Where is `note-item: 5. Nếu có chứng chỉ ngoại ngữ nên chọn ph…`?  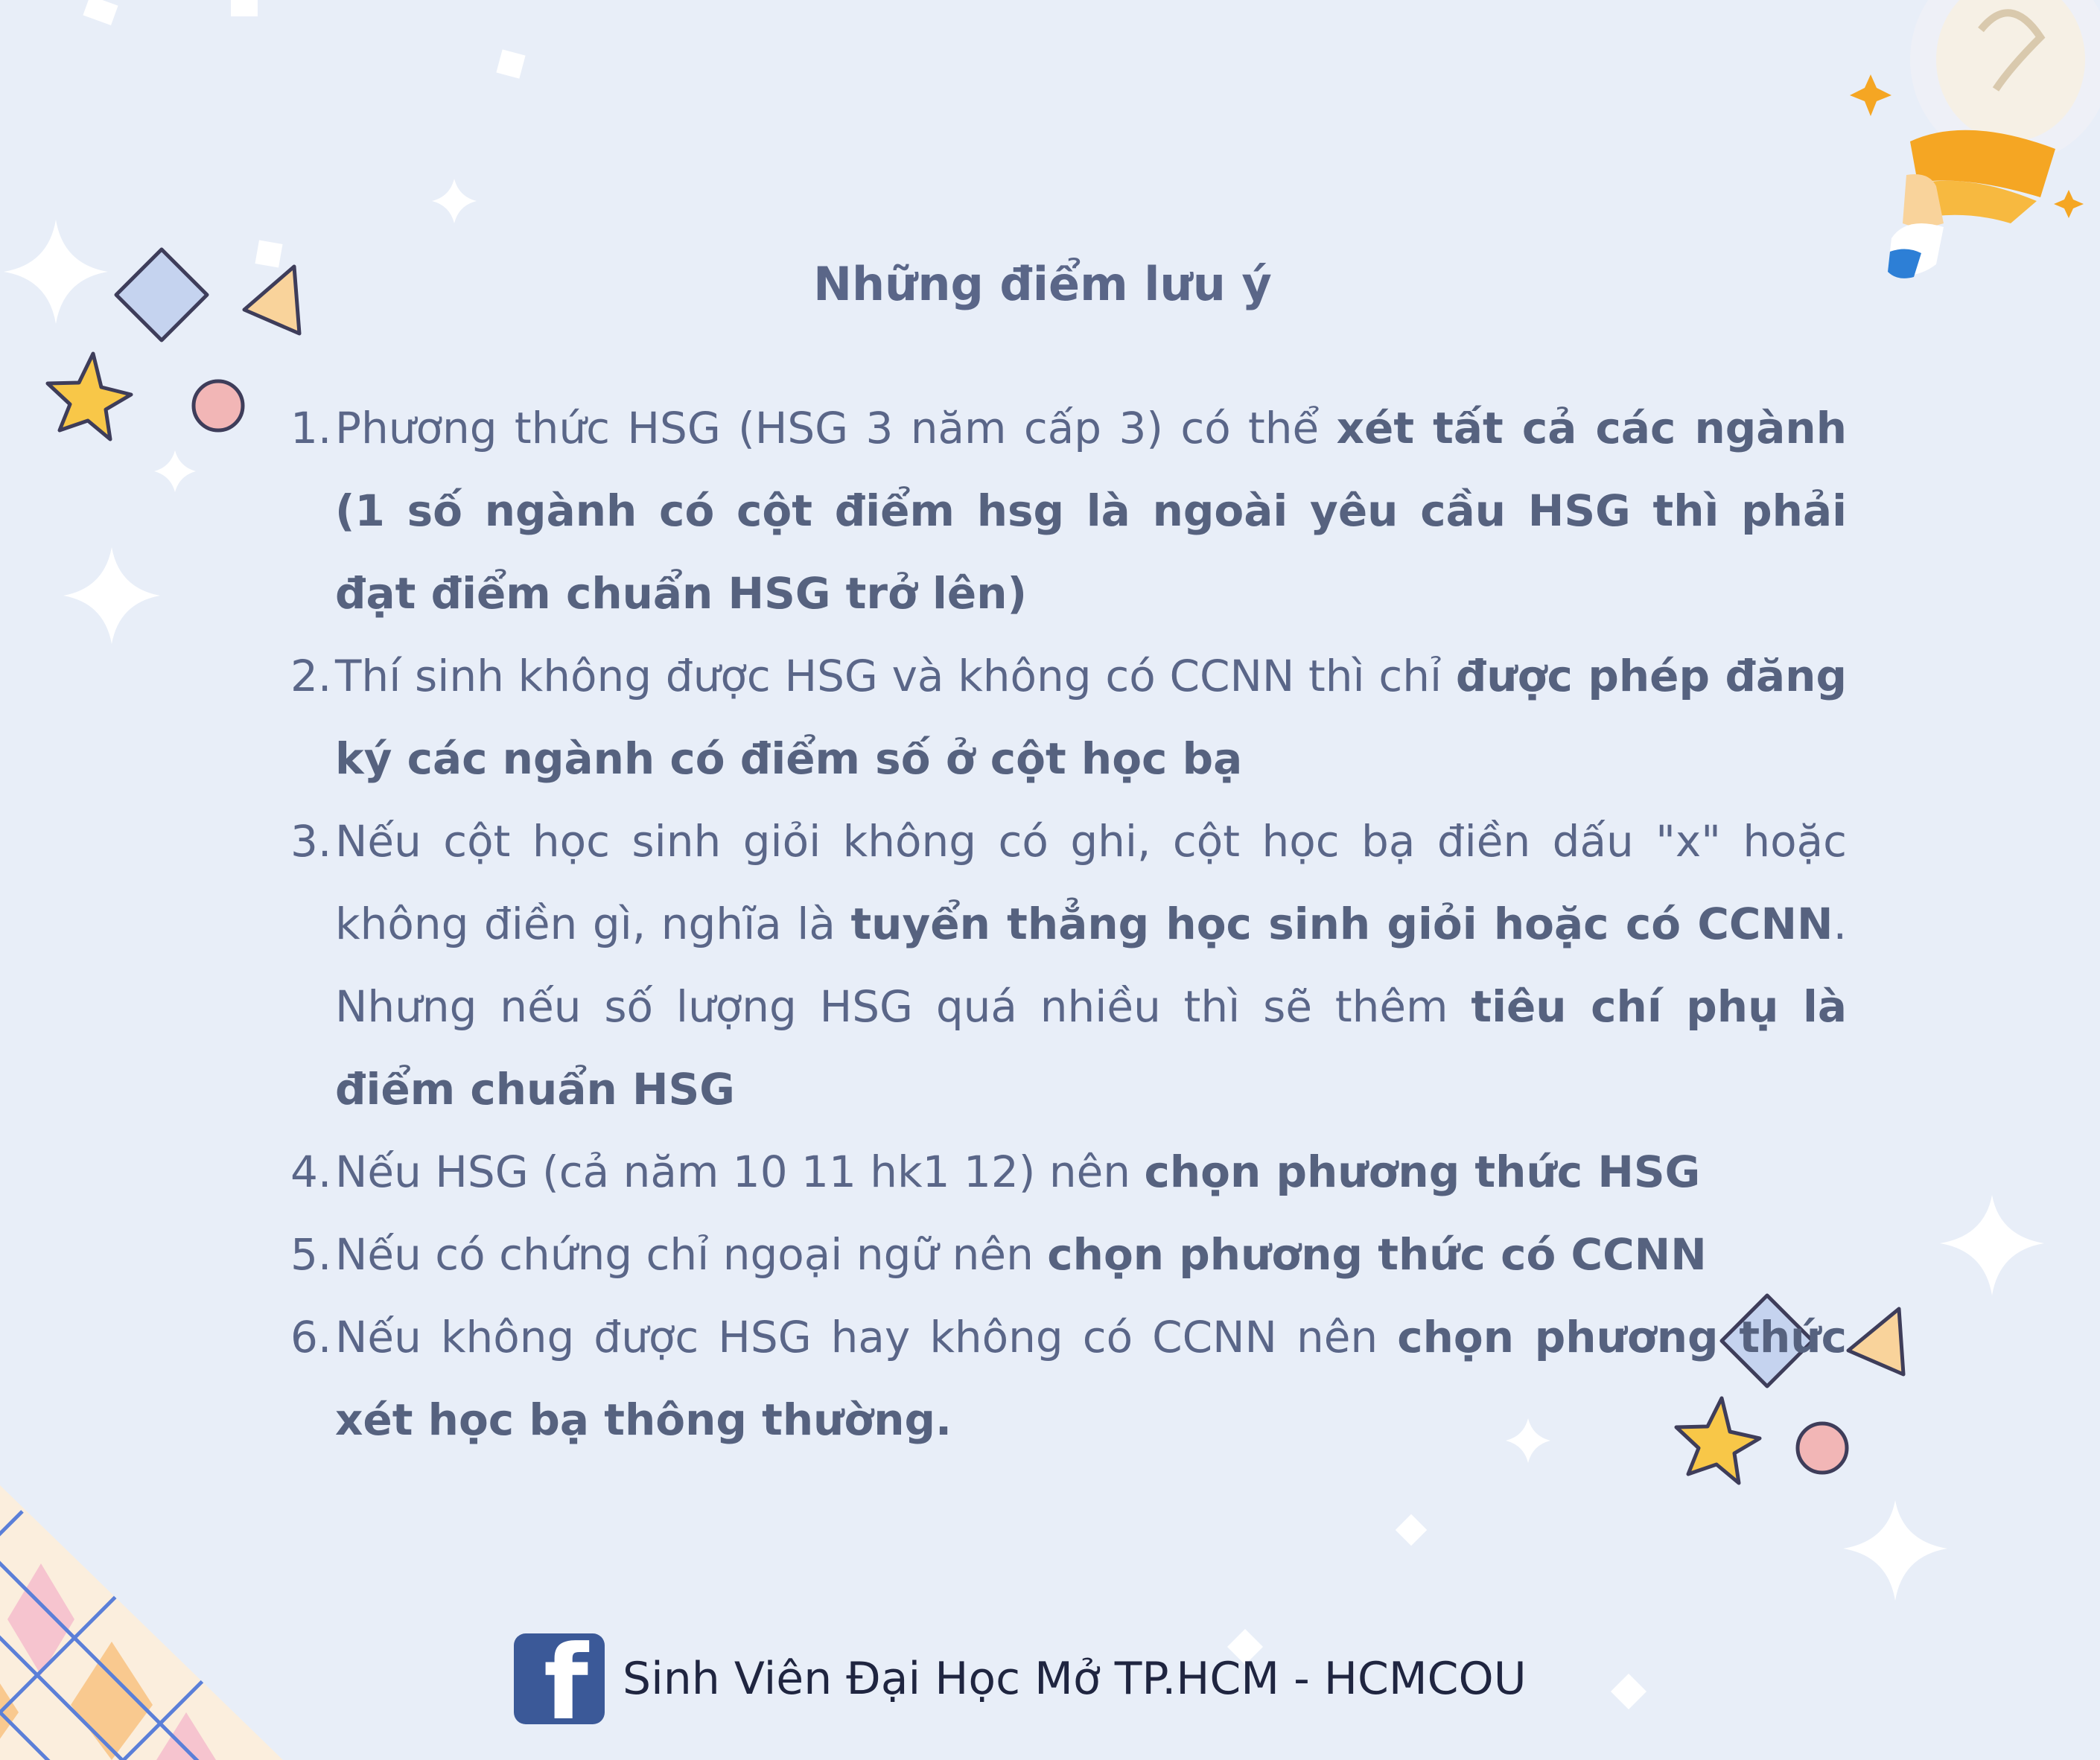 note-item: 5. Nếu có chứng chỉ ngoại ngữ nên chọn ph… is located at coordinates (1068, 1255).